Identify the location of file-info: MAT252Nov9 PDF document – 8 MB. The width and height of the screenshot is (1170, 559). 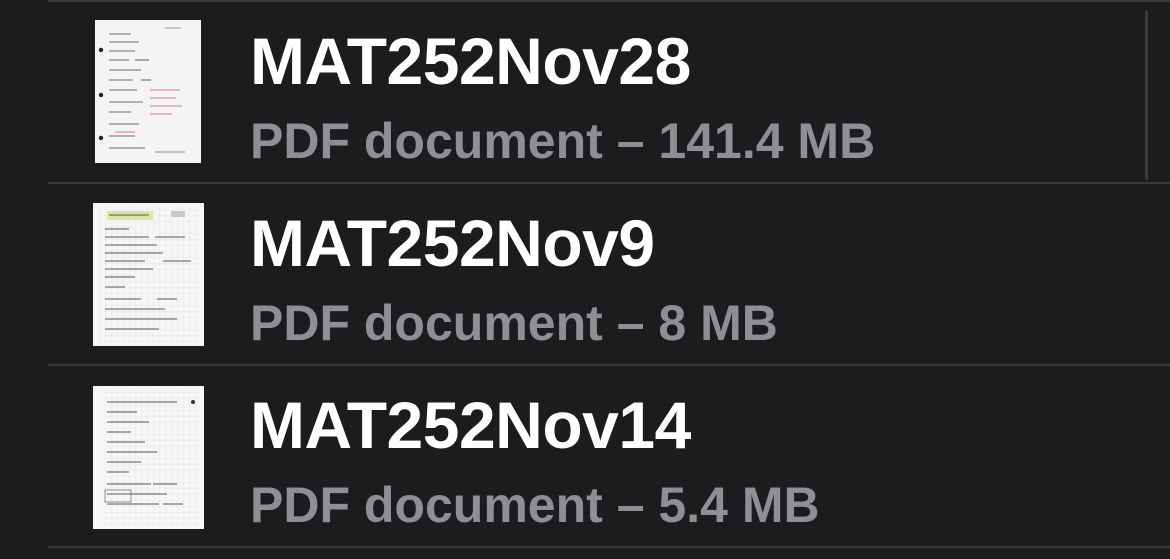
(514, 279).